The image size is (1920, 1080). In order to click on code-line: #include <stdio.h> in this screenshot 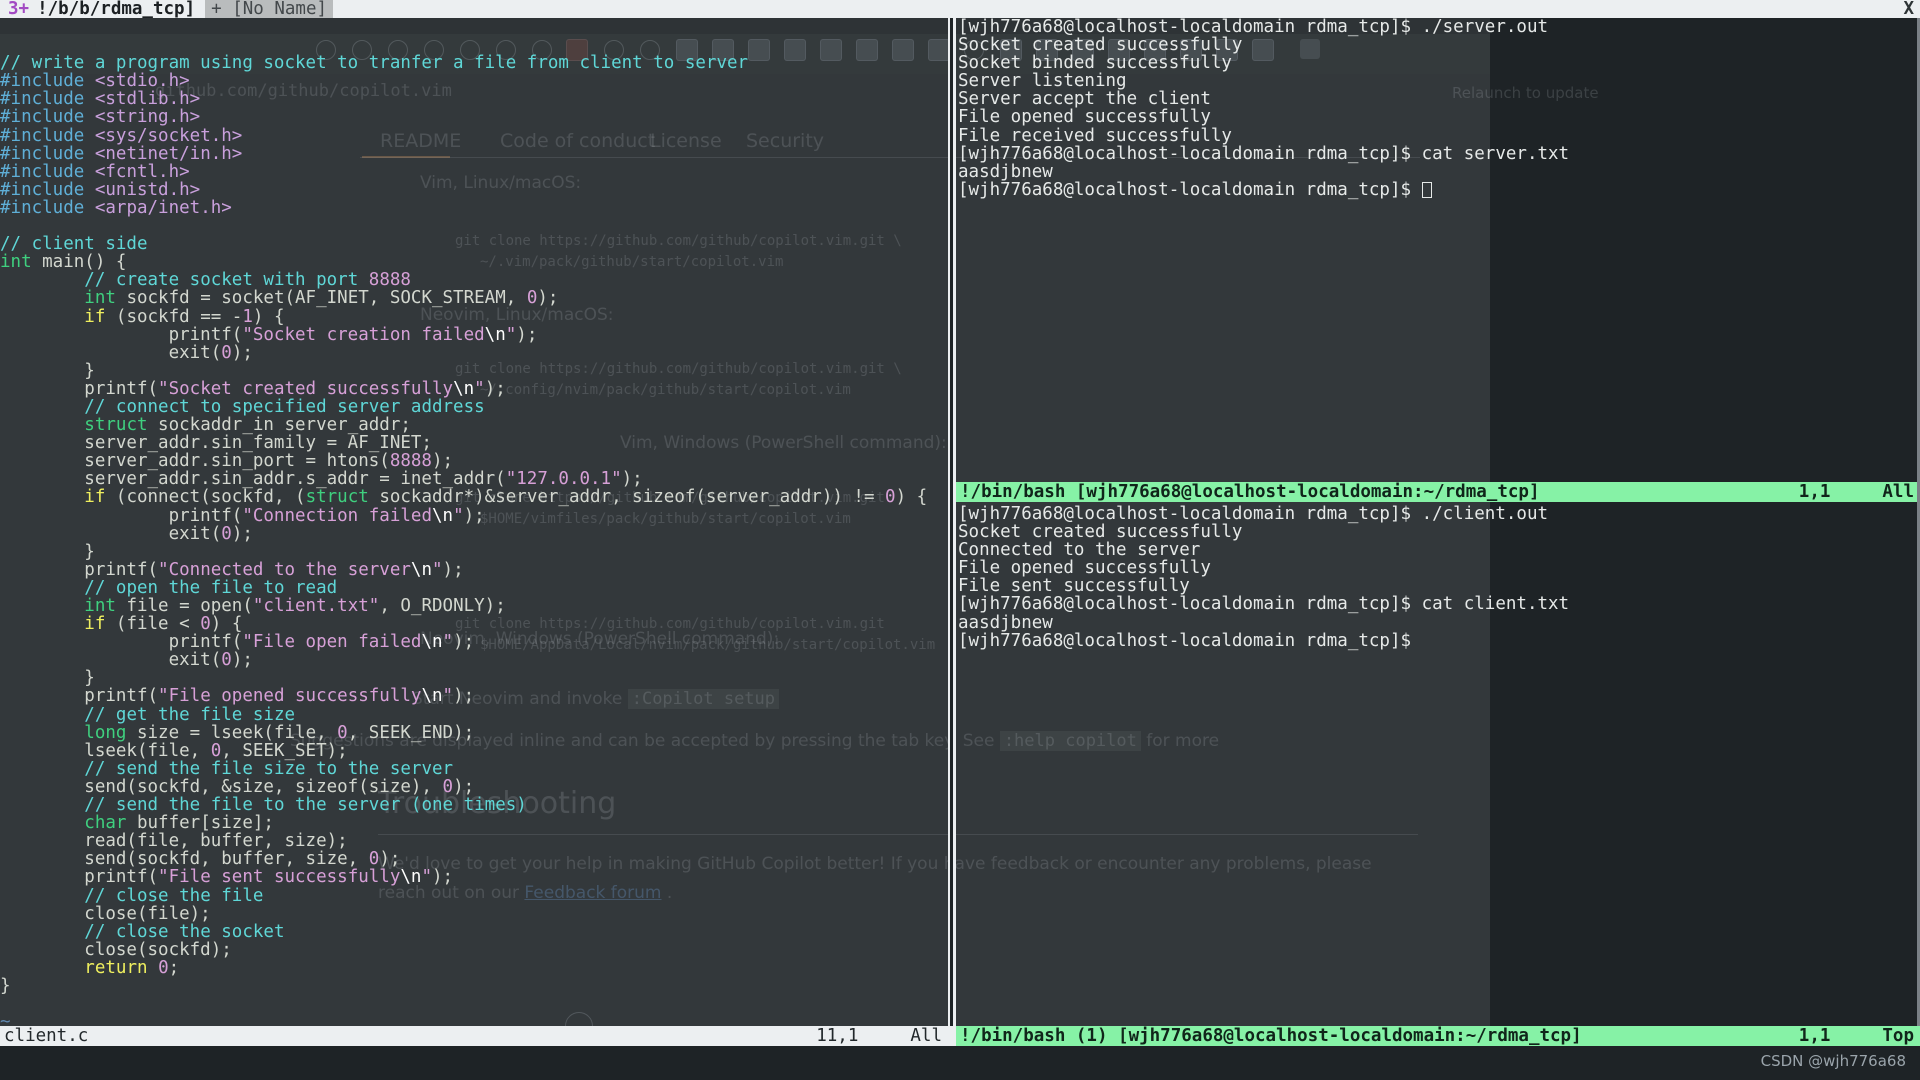, I will do `click(474, 81)`.